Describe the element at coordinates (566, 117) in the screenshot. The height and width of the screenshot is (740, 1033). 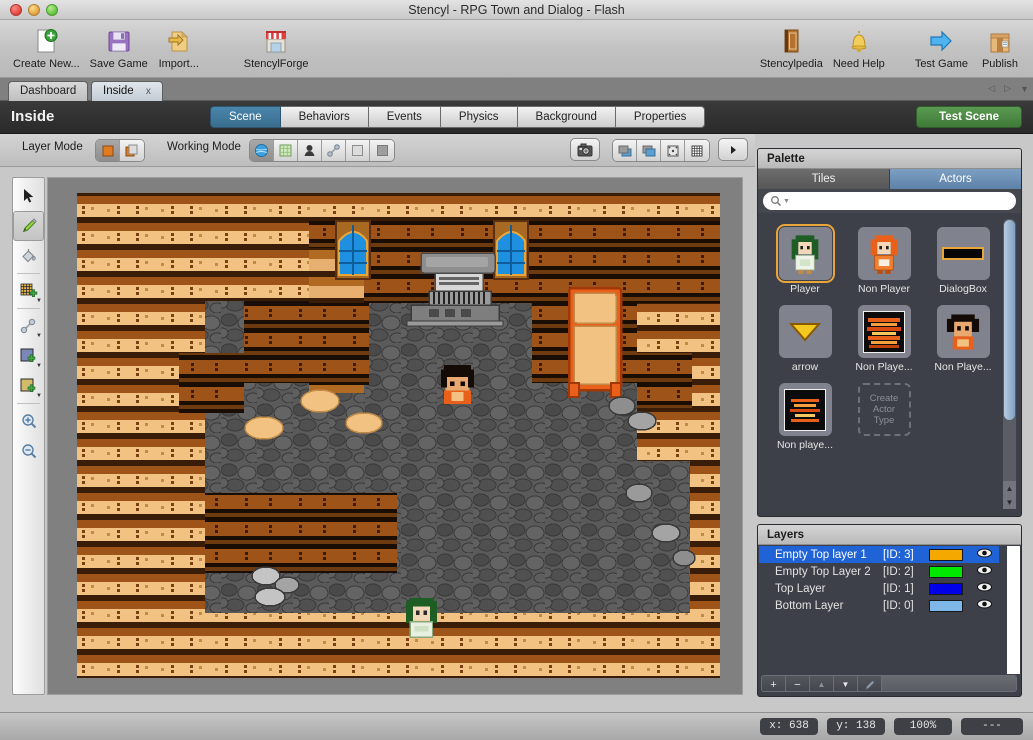
I see `tab-background: Background` at that location.